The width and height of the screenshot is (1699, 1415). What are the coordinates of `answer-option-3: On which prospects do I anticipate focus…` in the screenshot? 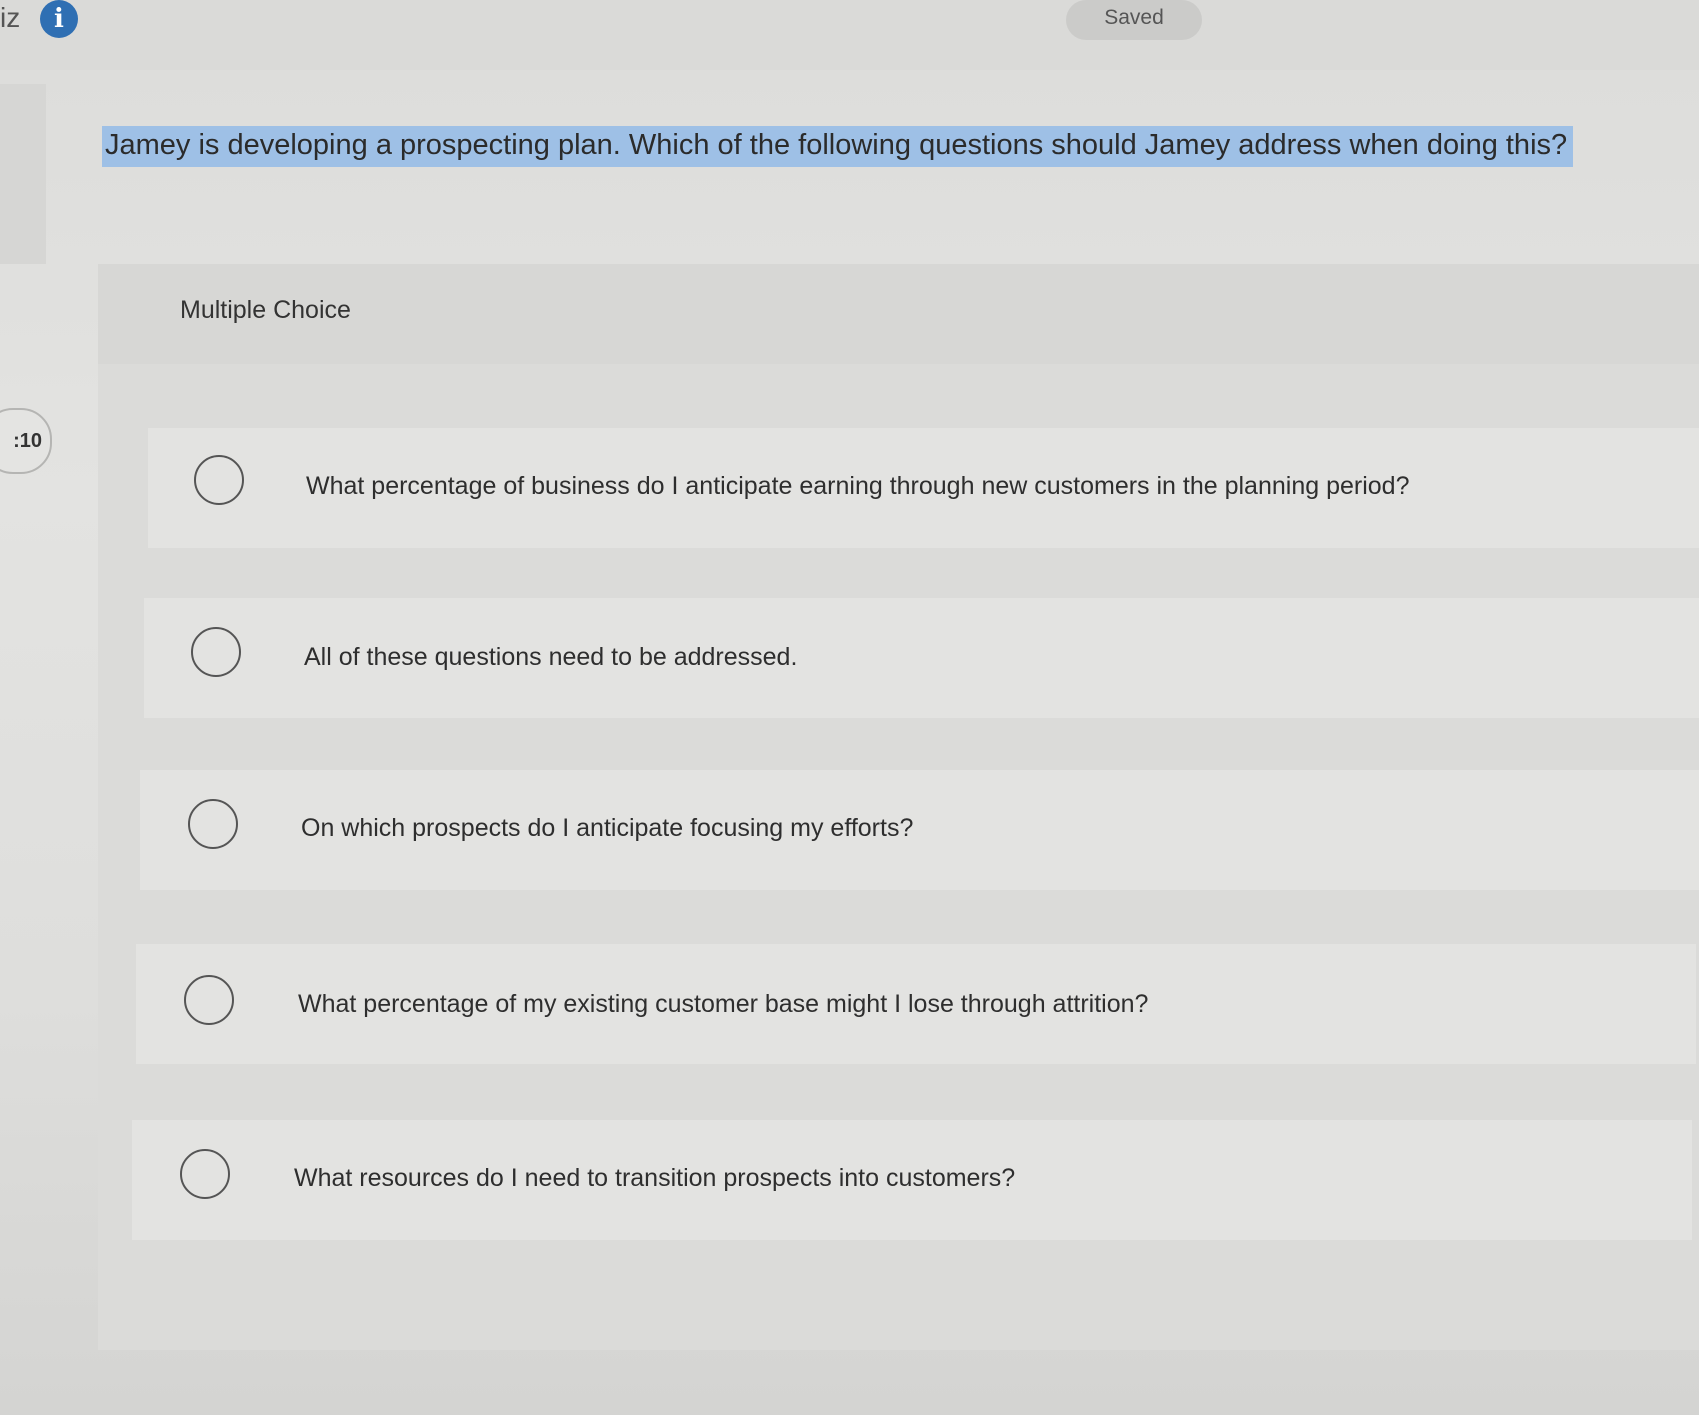 It's located at (919, 830).